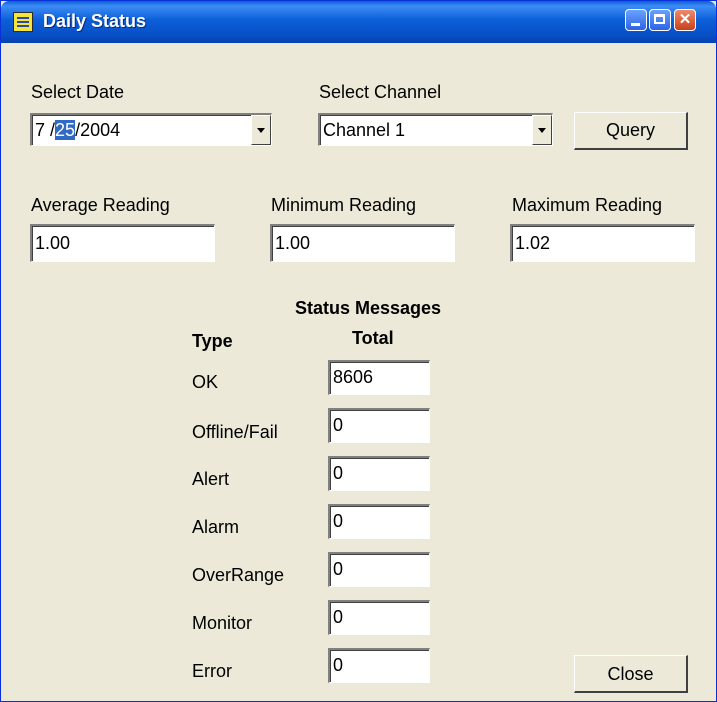  What do you see at coordinates (587, 205) in the screenshot?
I see `maximum-reading-label: Maximum Reading` at bounding box center [587, 205].